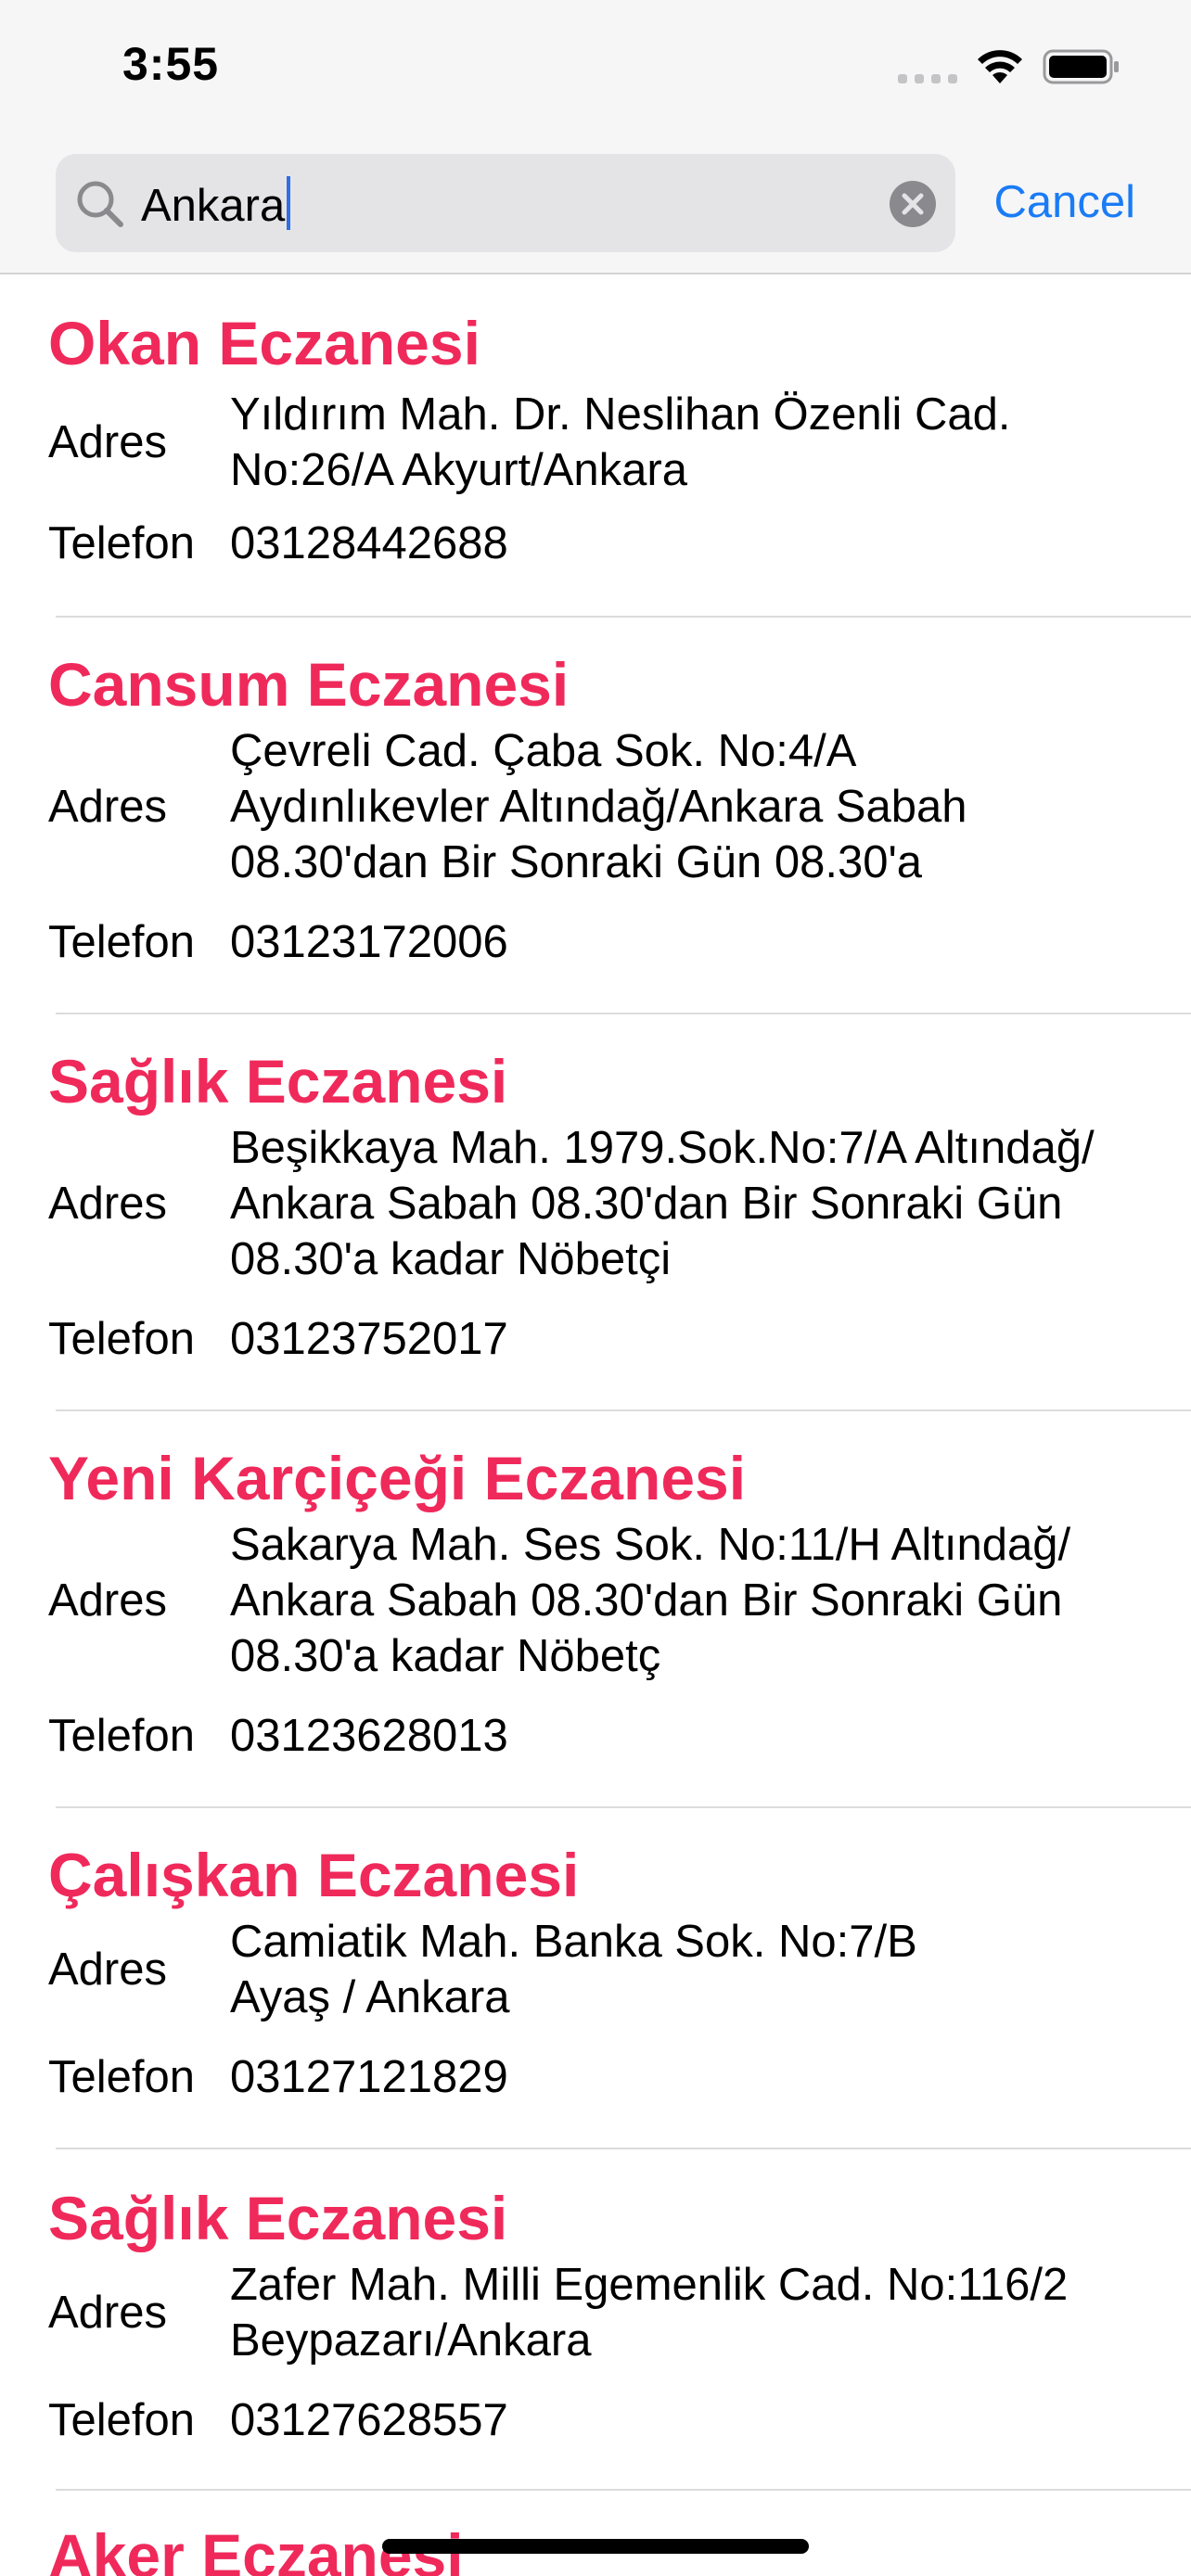  Describe the element at coordinates (369, 543) in the screenshot. I see `phone-value: 03128442688` at that location.